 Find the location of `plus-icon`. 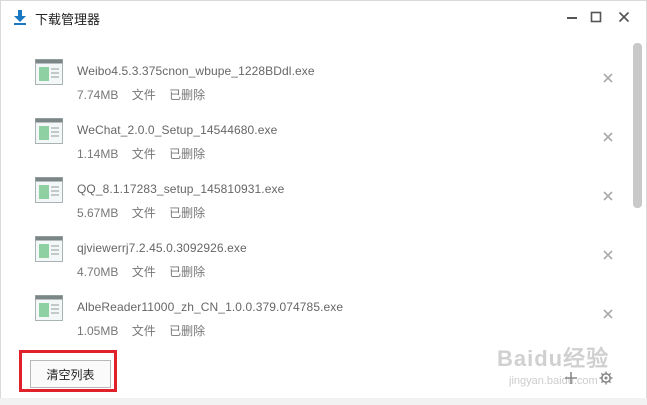

plus-icon is located at coordinates (571, 378).